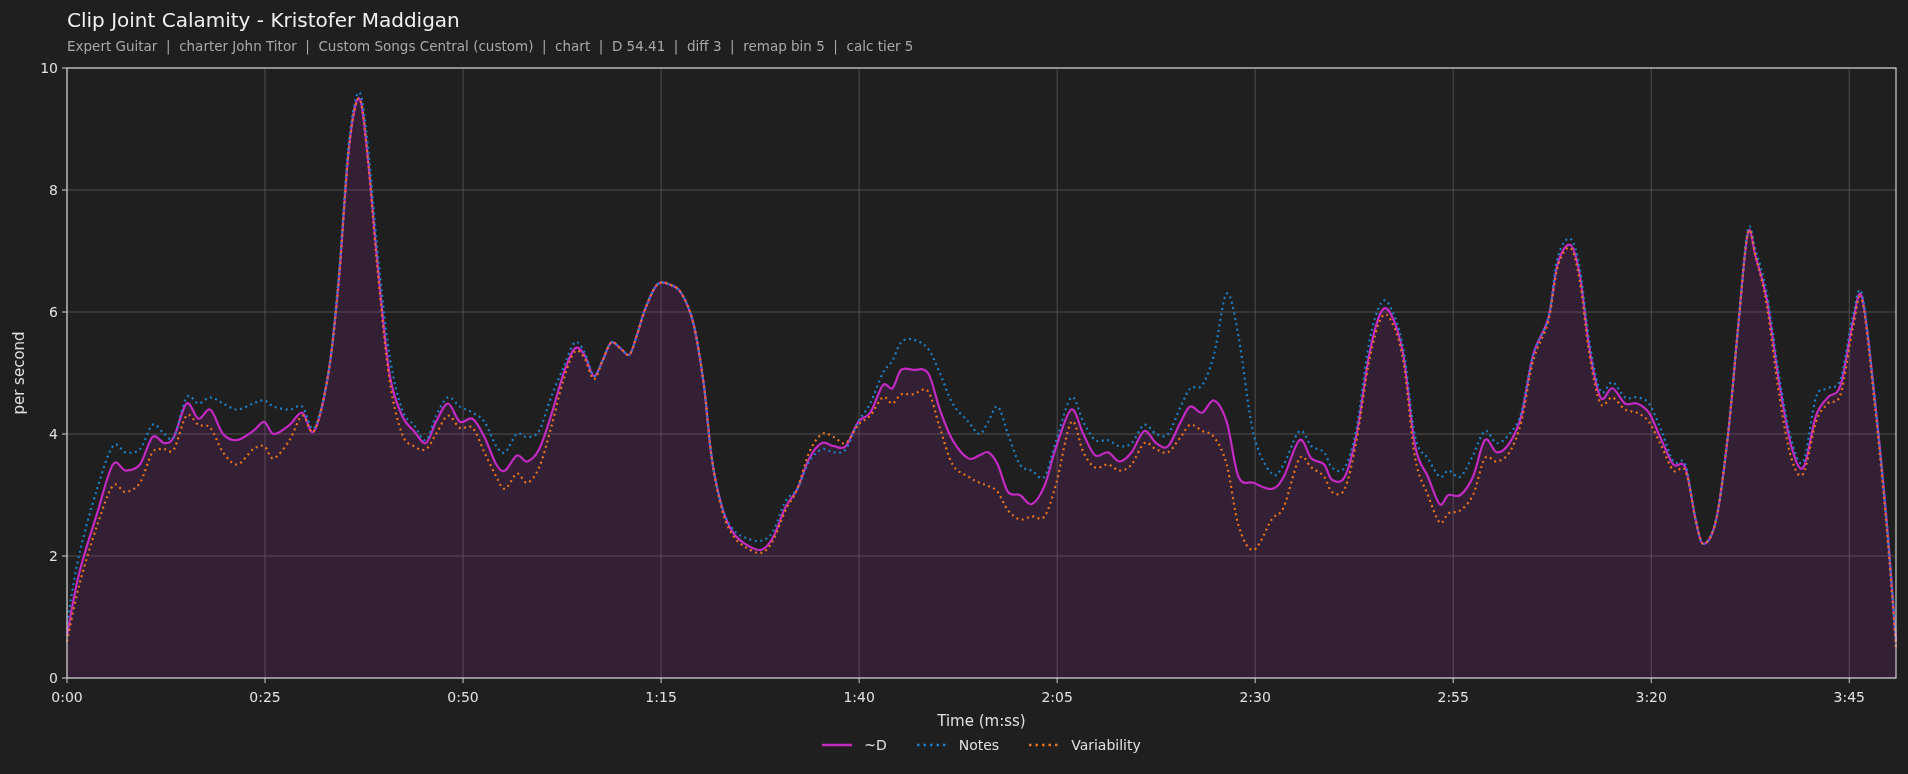 This screenshot has height=774, width=1908. I want to click on x-tick-label: 0:00, so click(67, 697).